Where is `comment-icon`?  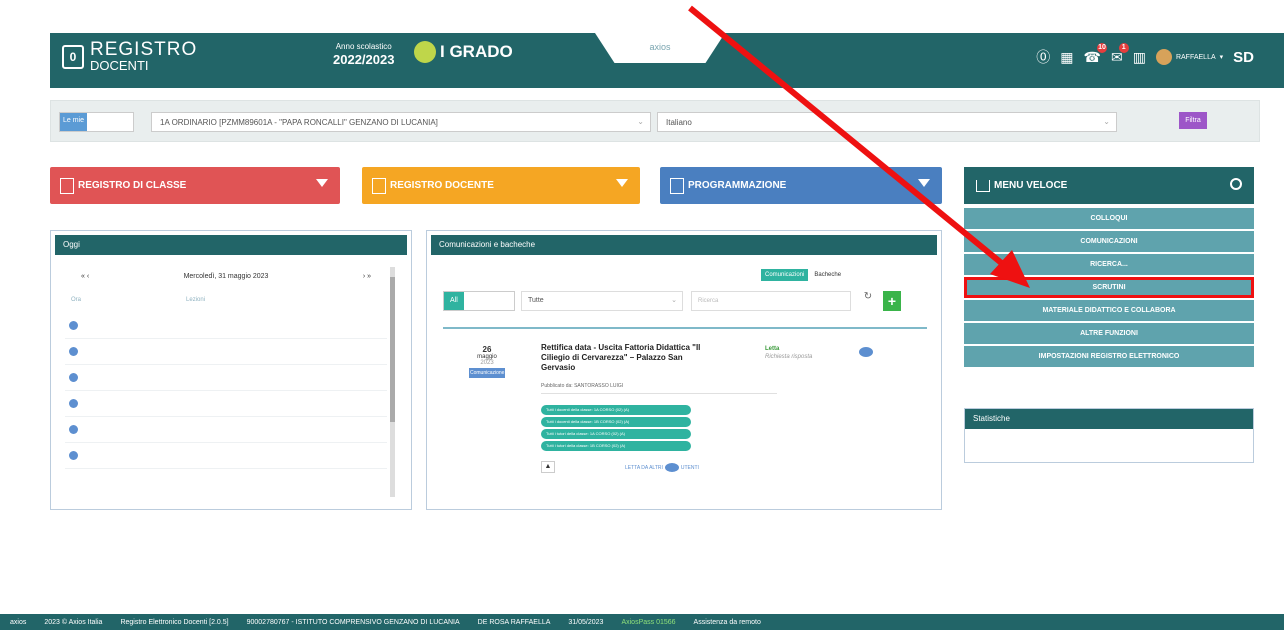
comment-icon is located at coordinates (866, 352).